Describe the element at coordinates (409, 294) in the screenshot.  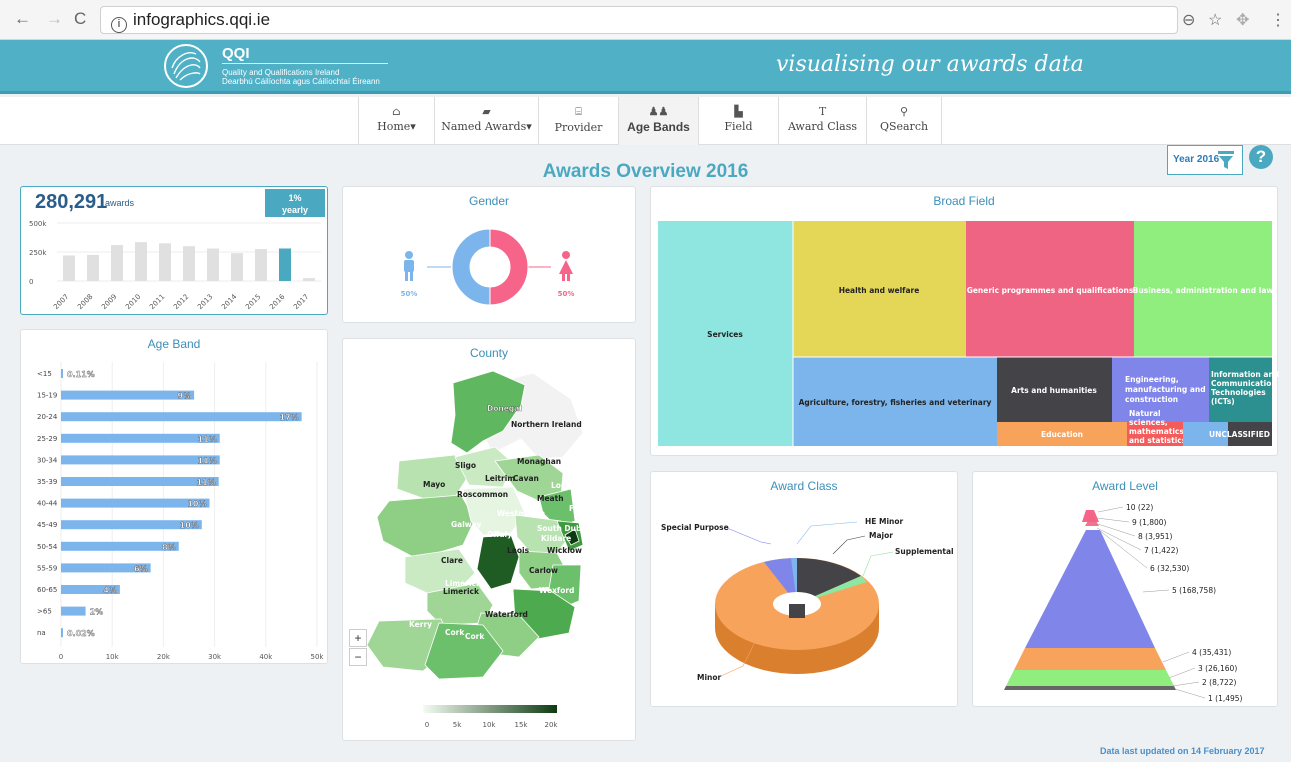
I see `male-percent: 50%` at that location.